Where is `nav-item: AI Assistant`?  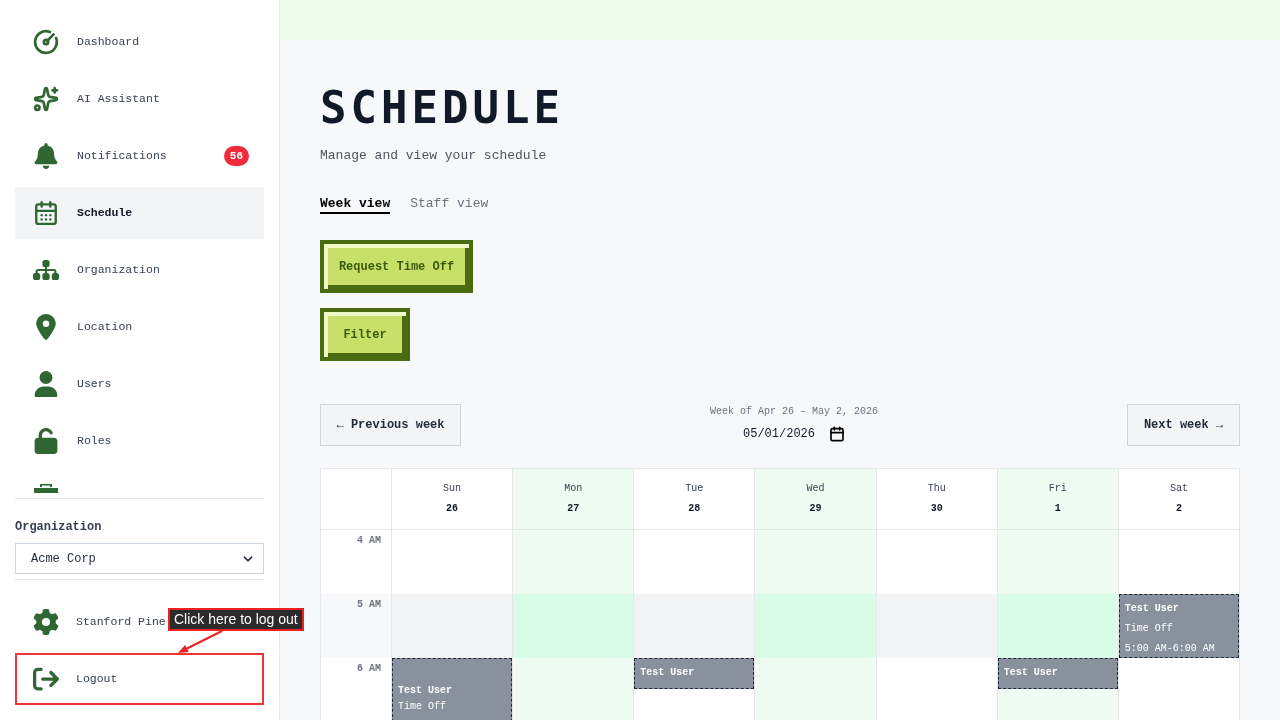 nav-item: AI Assistant is located at coordinates (139, 99).